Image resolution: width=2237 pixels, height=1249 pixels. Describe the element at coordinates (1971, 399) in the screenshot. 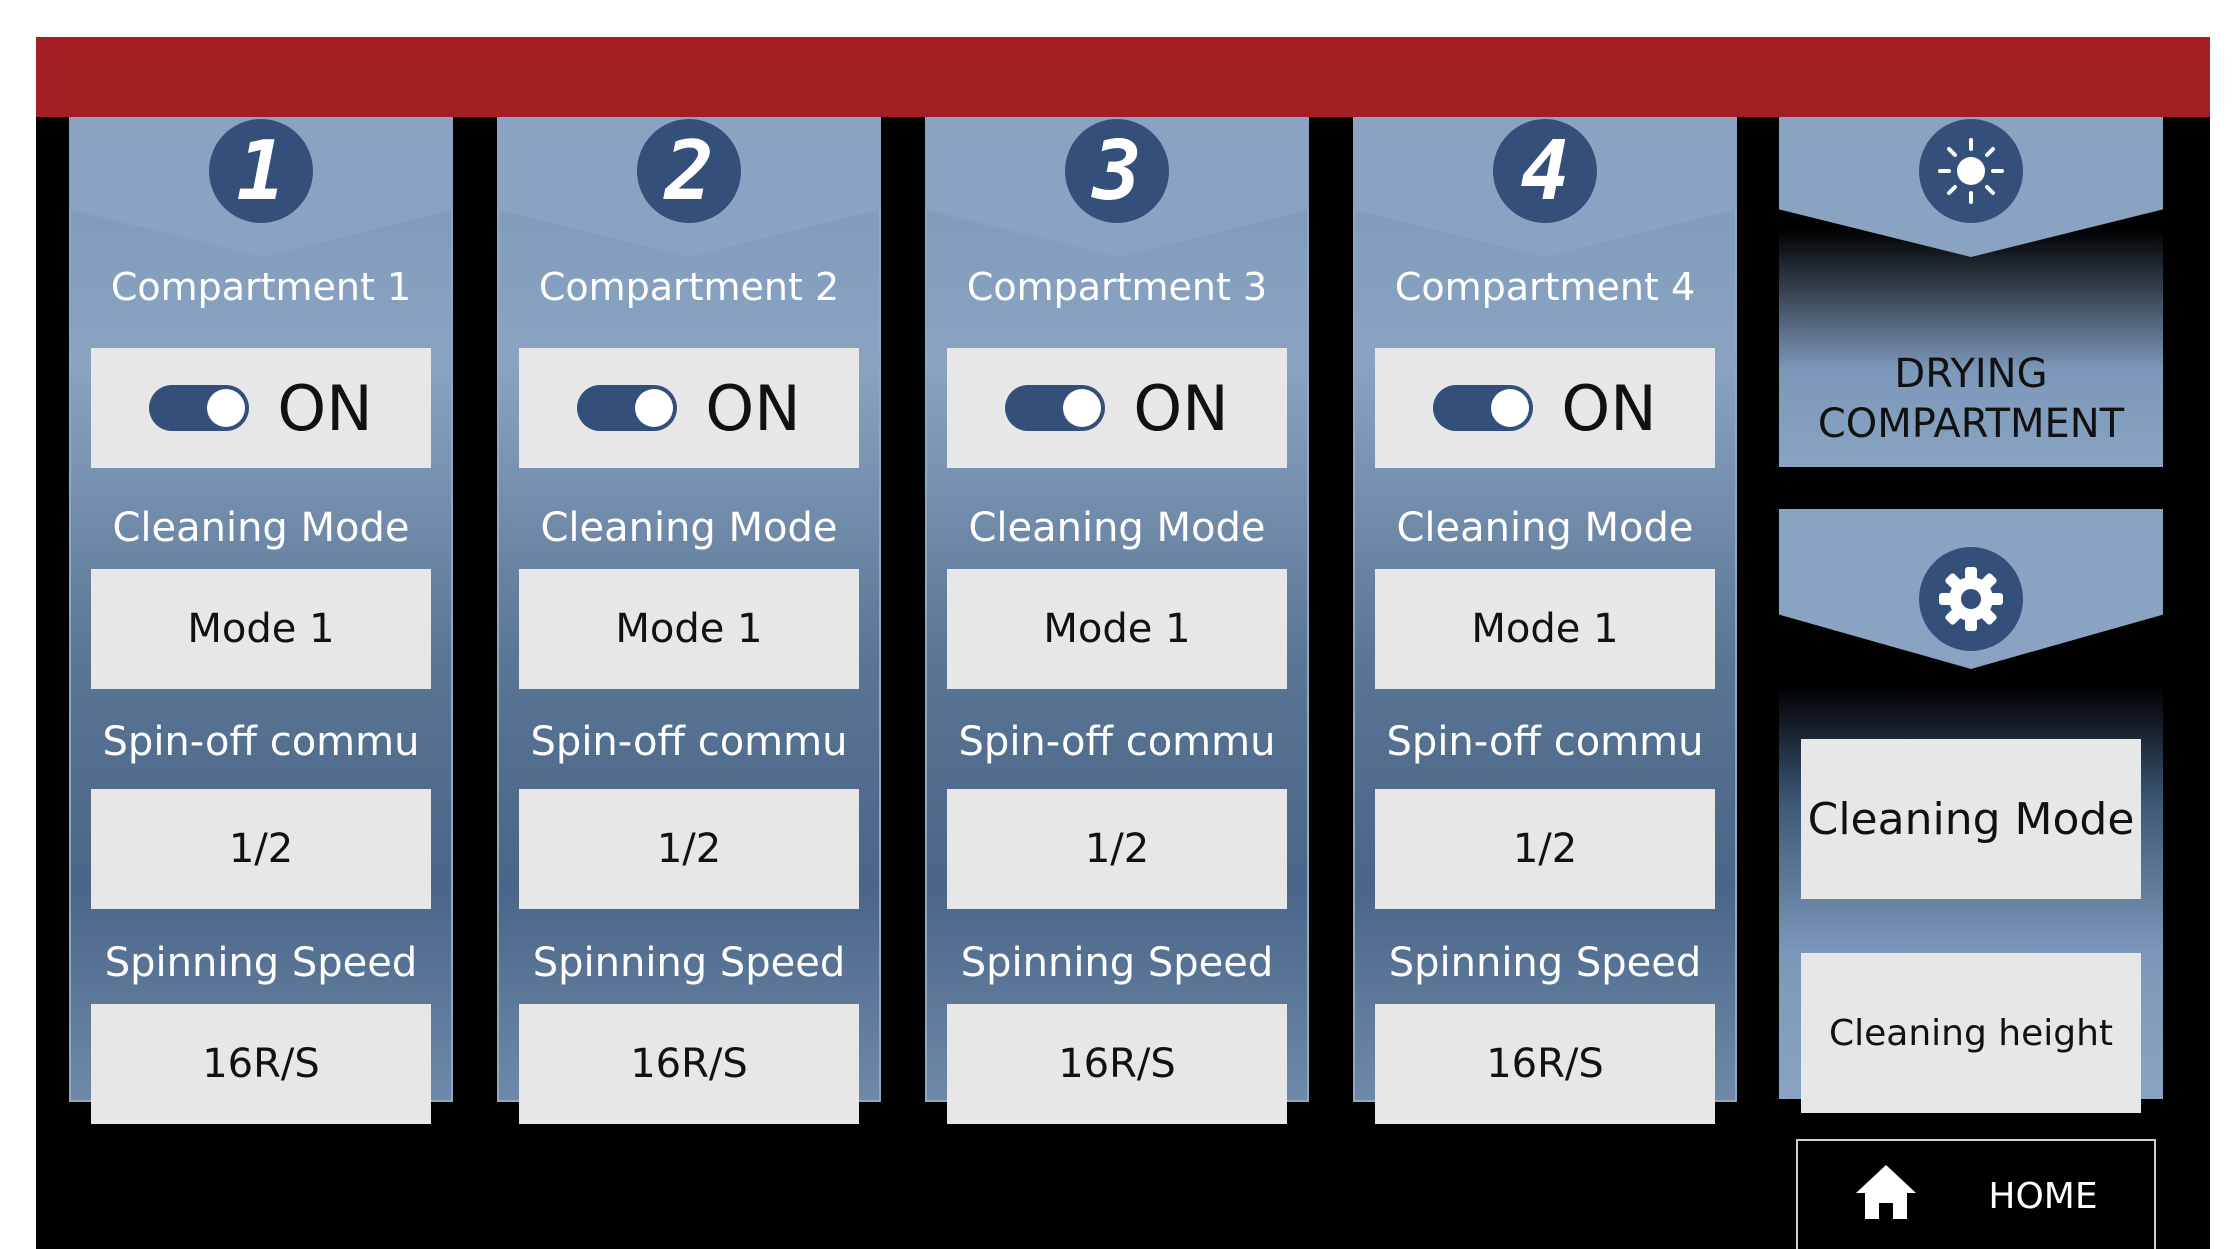

I see `drying-compartment-label: DRYING COMPARTMENT` at that location.